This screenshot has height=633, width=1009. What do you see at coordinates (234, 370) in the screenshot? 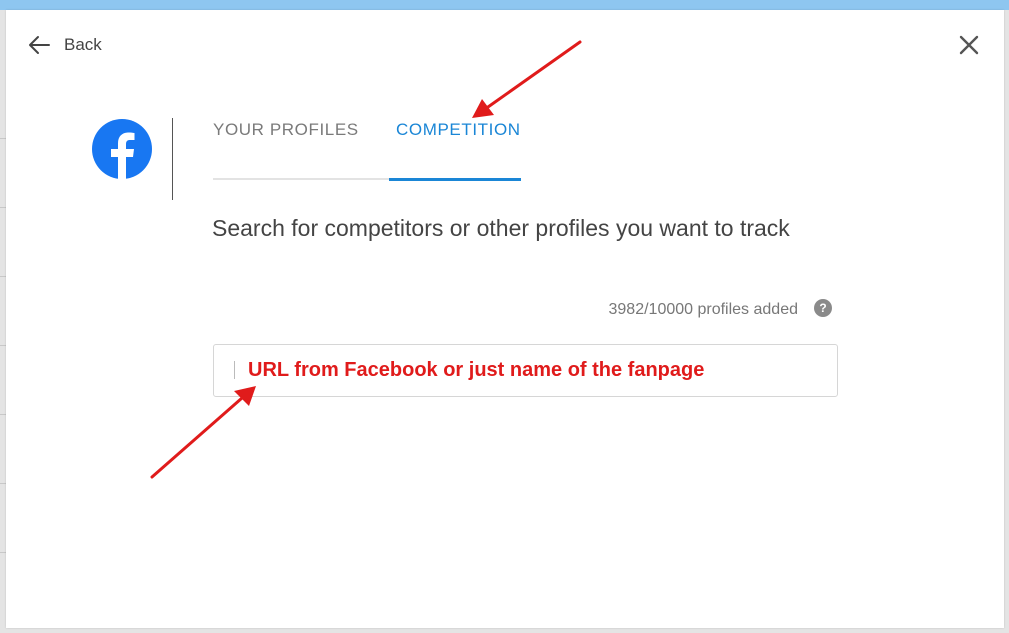
I see `text-caret` at bounding box center [234, 370].